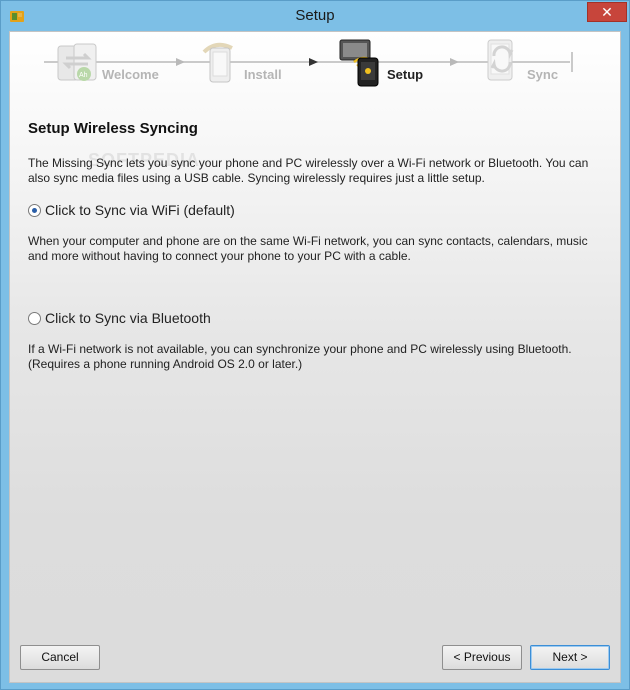 The width and height of the screenshot is (630, 690). What do you see at coordinates (34, 318) in the screenshot?
I see `bluetooth-radio` at bounding box center [34, 318].